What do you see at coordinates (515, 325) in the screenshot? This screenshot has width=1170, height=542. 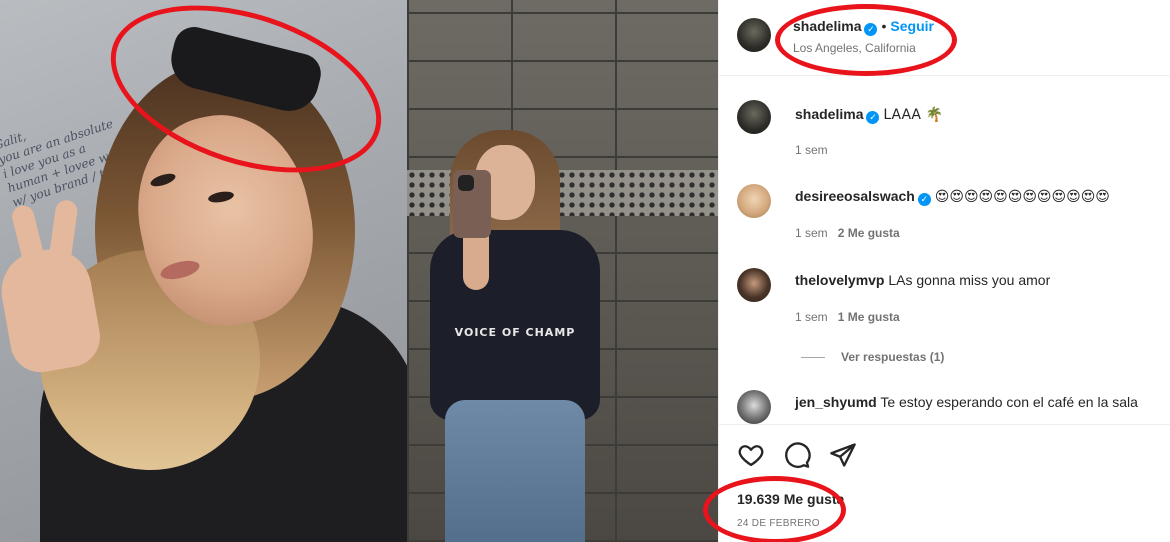 I see `navy-hoodie` at bounding box center [515, 325].